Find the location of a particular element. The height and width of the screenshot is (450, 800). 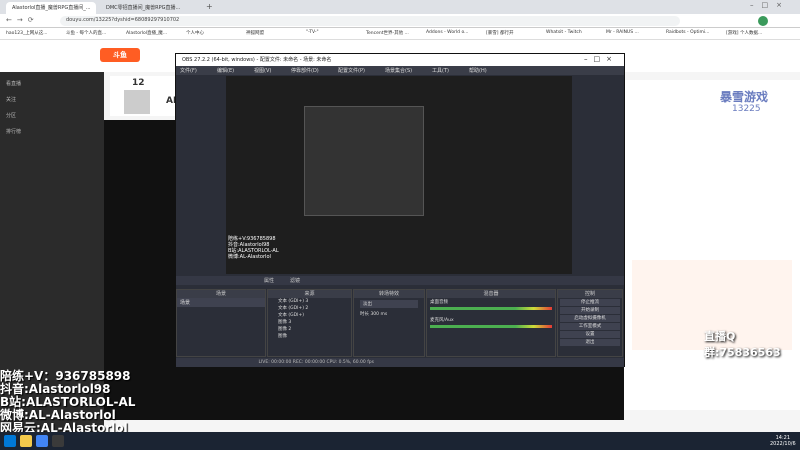

exit-button: 退出 is located at coordinates (590, 342).